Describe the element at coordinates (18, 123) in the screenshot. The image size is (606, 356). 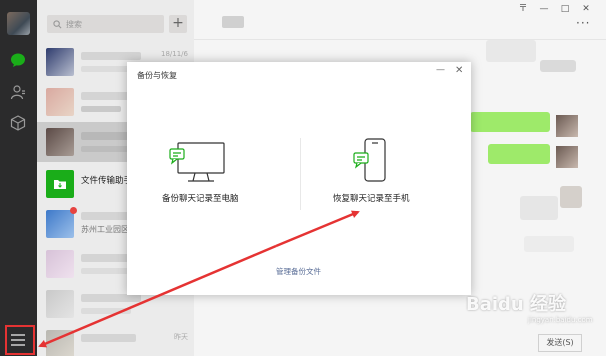
I see `favorites-icon` at that location.